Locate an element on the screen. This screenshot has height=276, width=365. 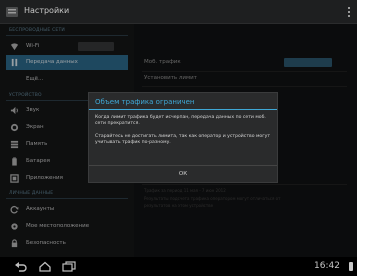
overflow-menu-icon is located at coordinates (349, 12).